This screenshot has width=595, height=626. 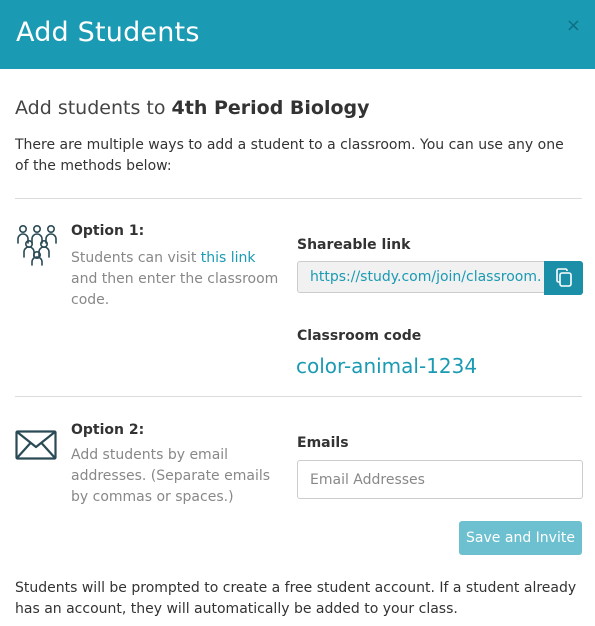 I want to click on modal-title: Add Students, so click(x=108, y=32).